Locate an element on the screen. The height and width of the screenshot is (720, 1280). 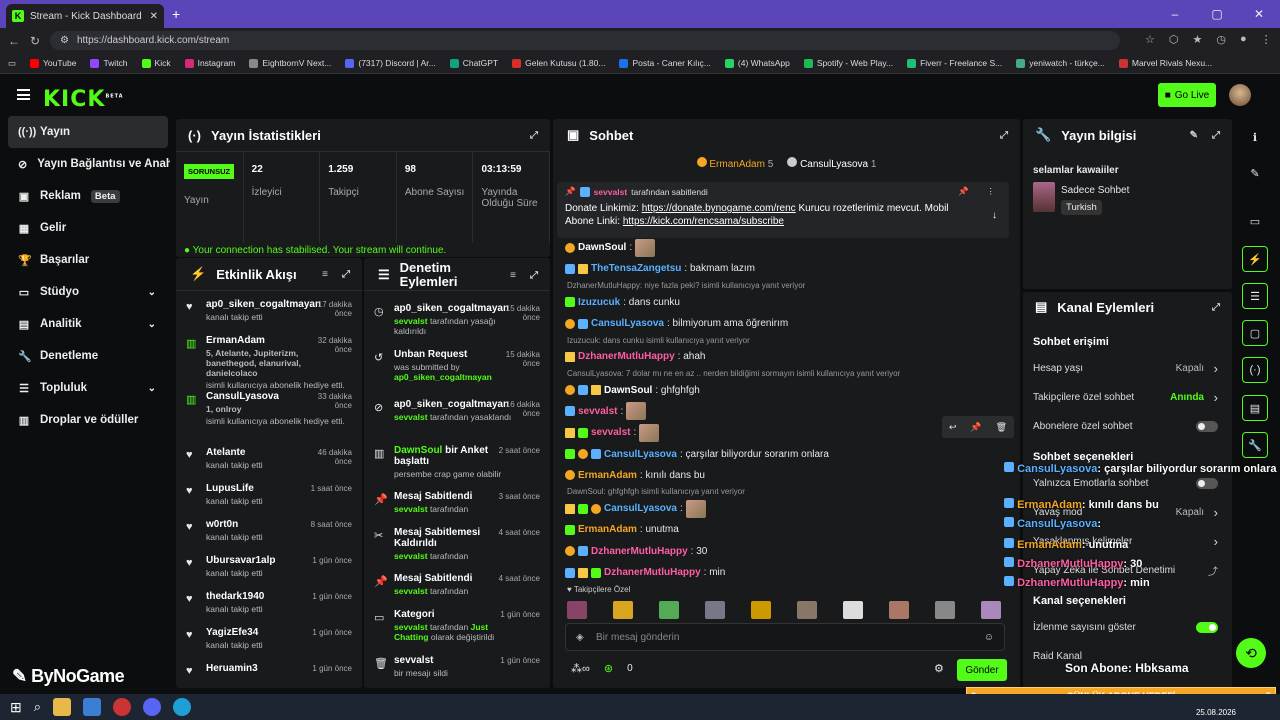
sidebar-item-trophy: 🏆 Başarılar is located at coordinates (85, 260).